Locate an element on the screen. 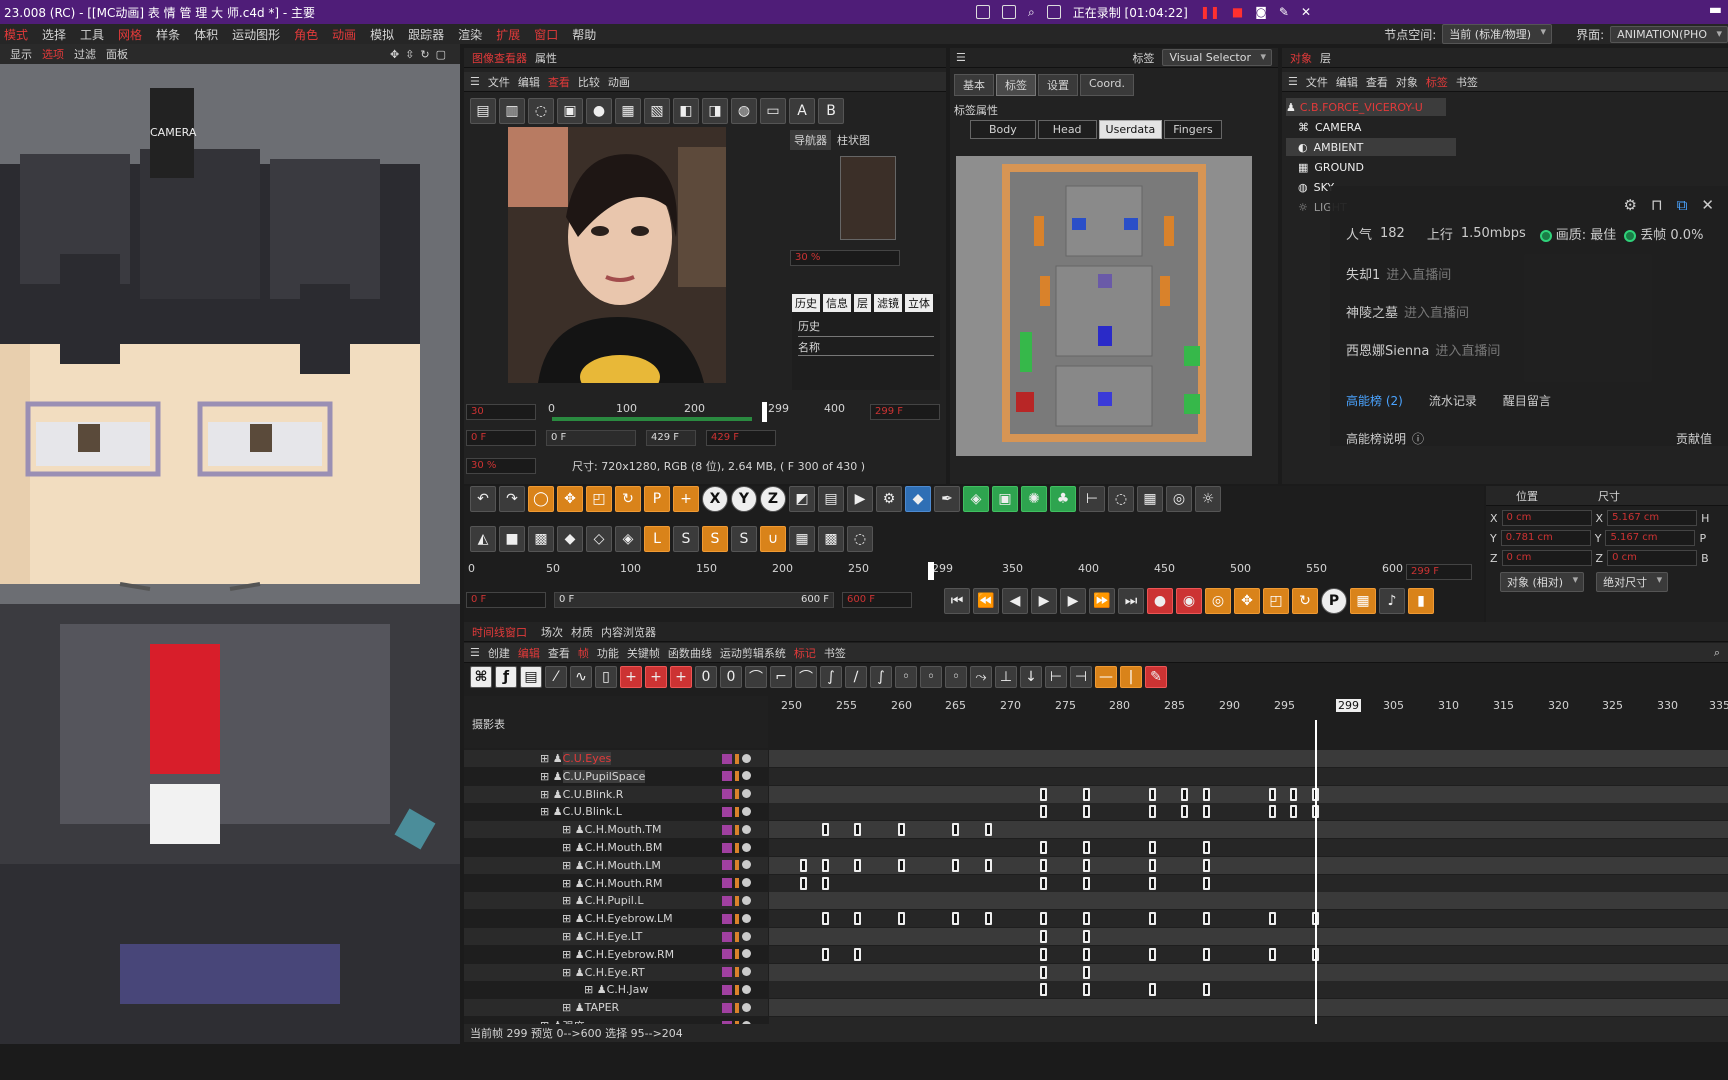  key-zero-b-icon: 0 is located at coordinates (731, 677).